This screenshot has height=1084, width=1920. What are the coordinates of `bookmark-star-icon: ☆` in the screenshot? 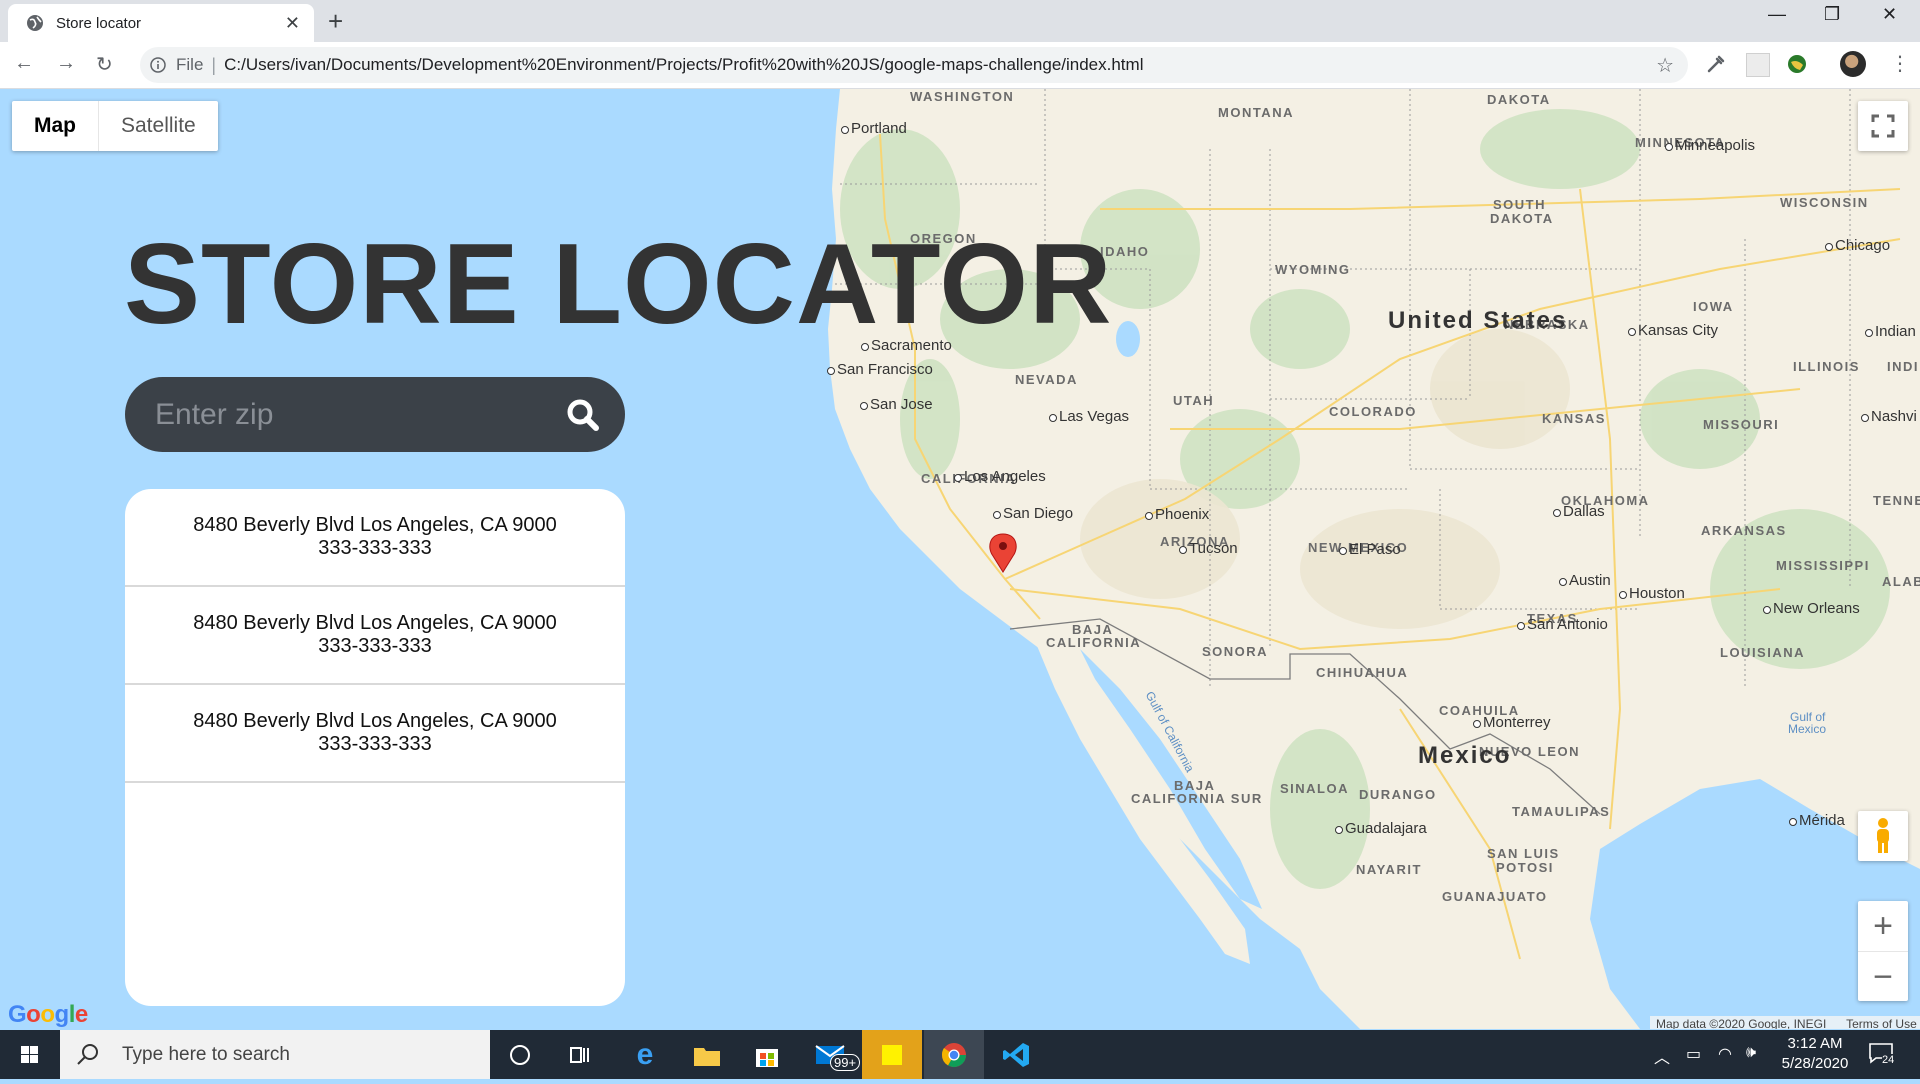 It's located at (1665, 65).